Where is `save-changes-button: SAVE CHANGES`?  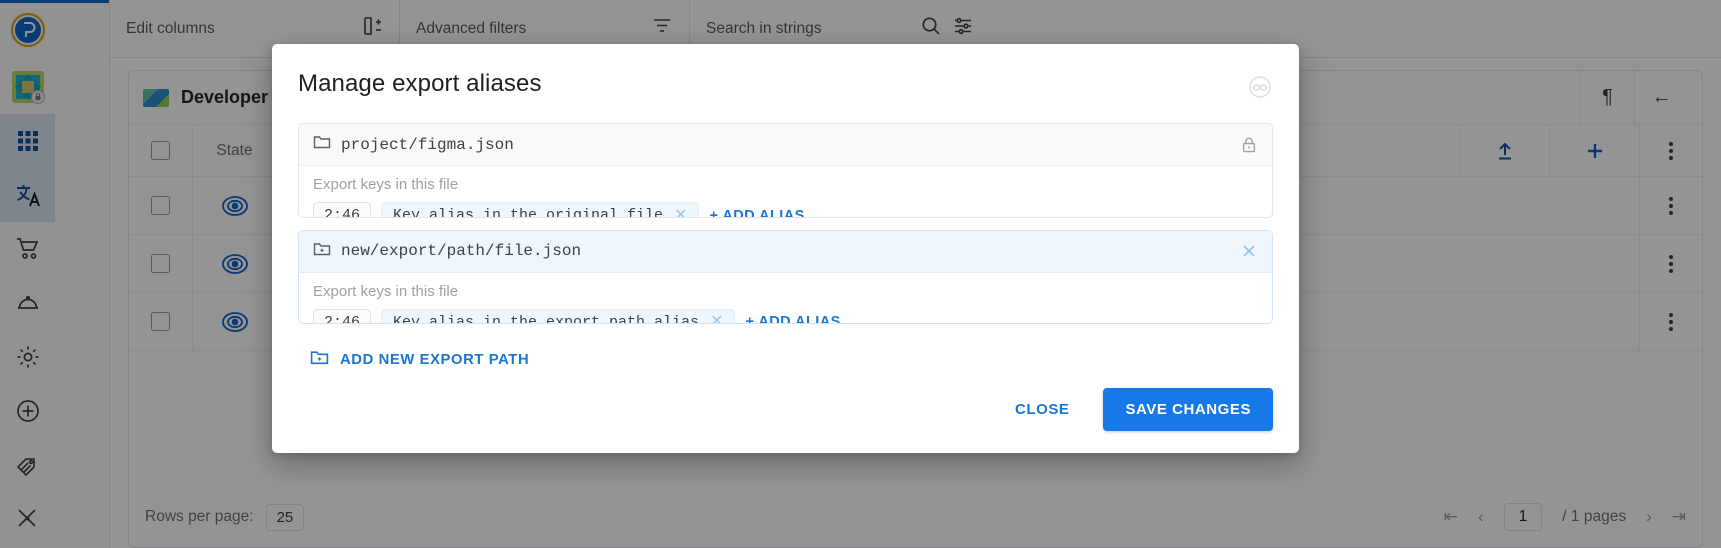 save-changes-button: SAVE CHANGES is located at coordinates (1188, 409).